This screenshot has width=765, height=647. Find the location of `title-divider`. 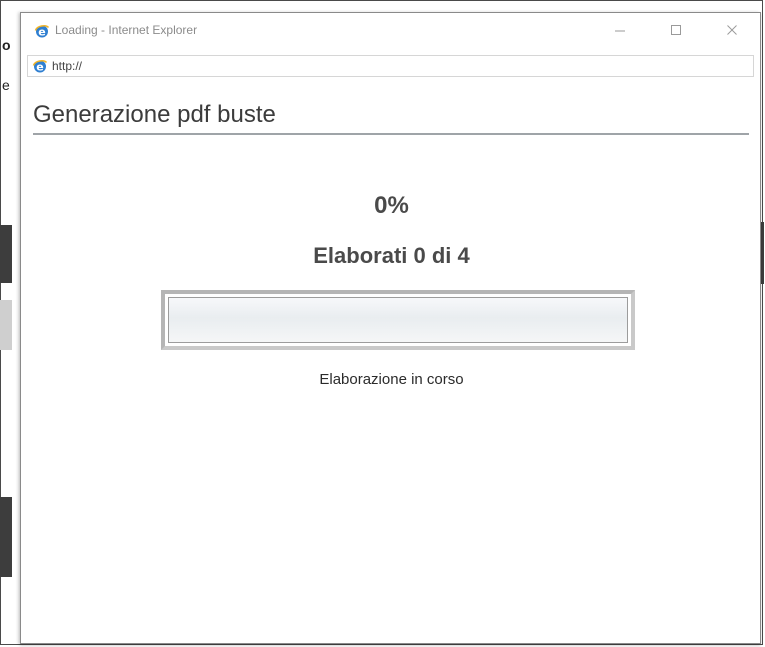

title-divider is located at coordinates (391, 134).